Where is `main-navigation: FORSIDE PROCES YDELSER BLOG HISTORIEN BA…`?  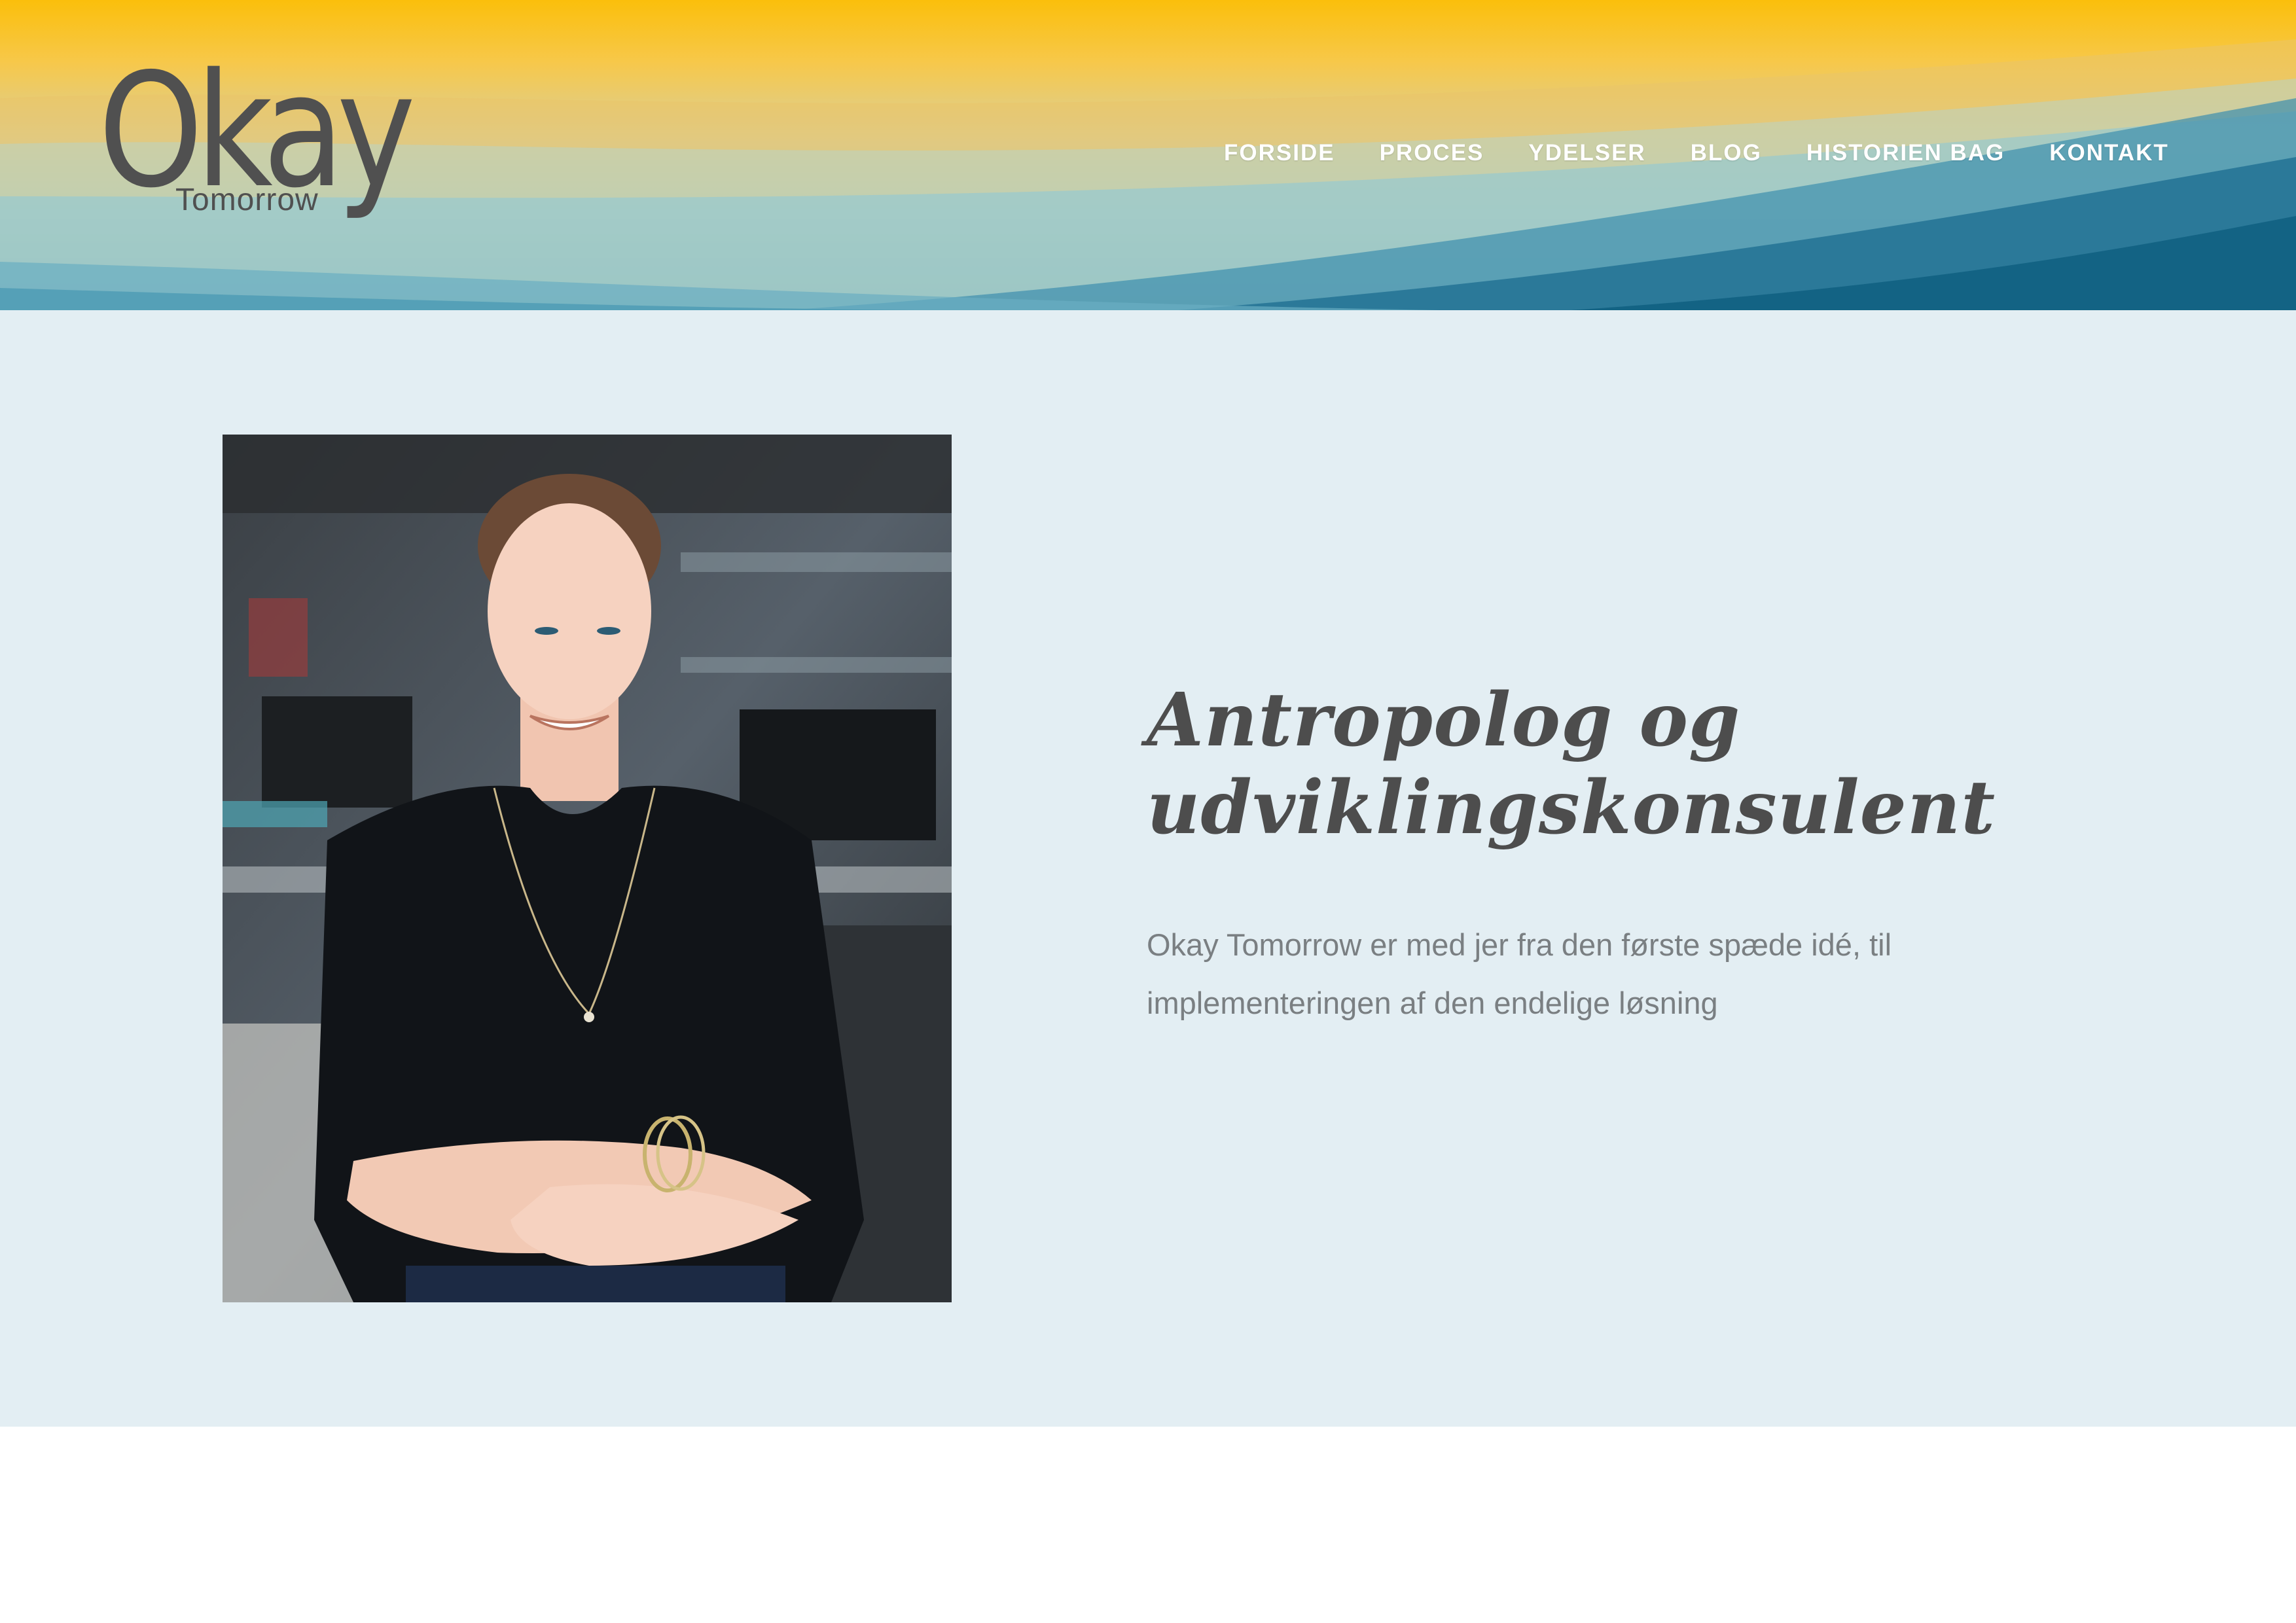
main-navigation: FORSIDE PROCES YDELSER BLOG HISTORIEN BA… is located at coordinates (1696, 153).